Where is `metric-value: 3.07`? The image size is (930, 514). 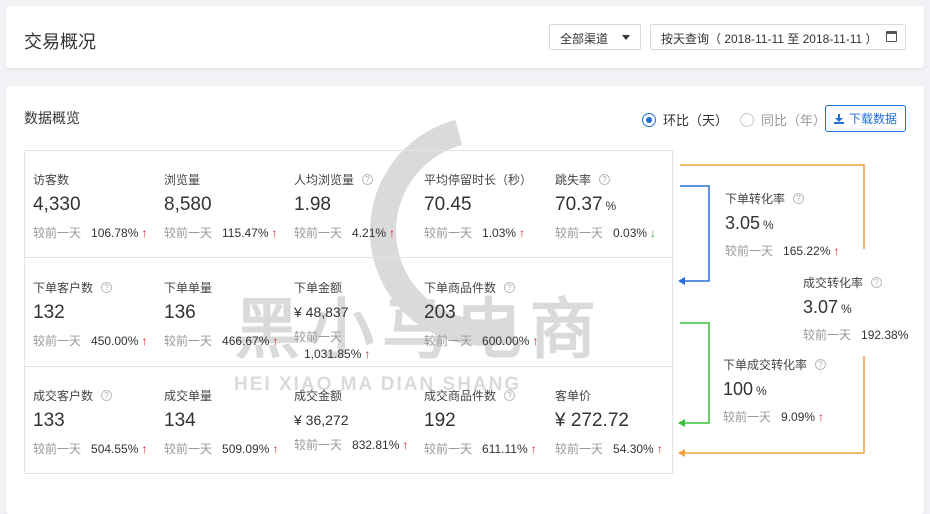 metric-value: 3.07 is located at coordinates (821, 307).